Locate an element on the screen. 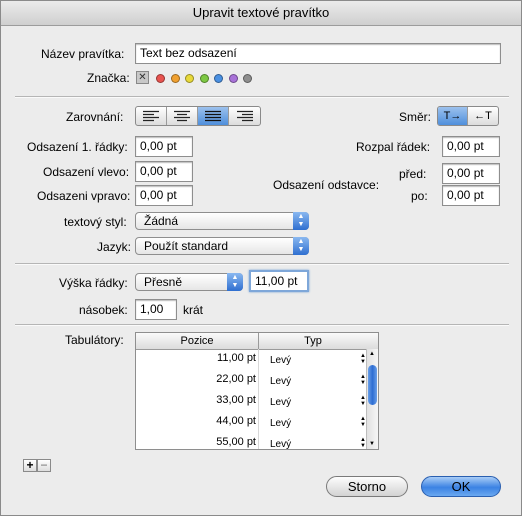 This screenshot has height=516, width=522. table-row: 44,00 pt Levý ▲ ▼ is located at coordinates (251, 422).